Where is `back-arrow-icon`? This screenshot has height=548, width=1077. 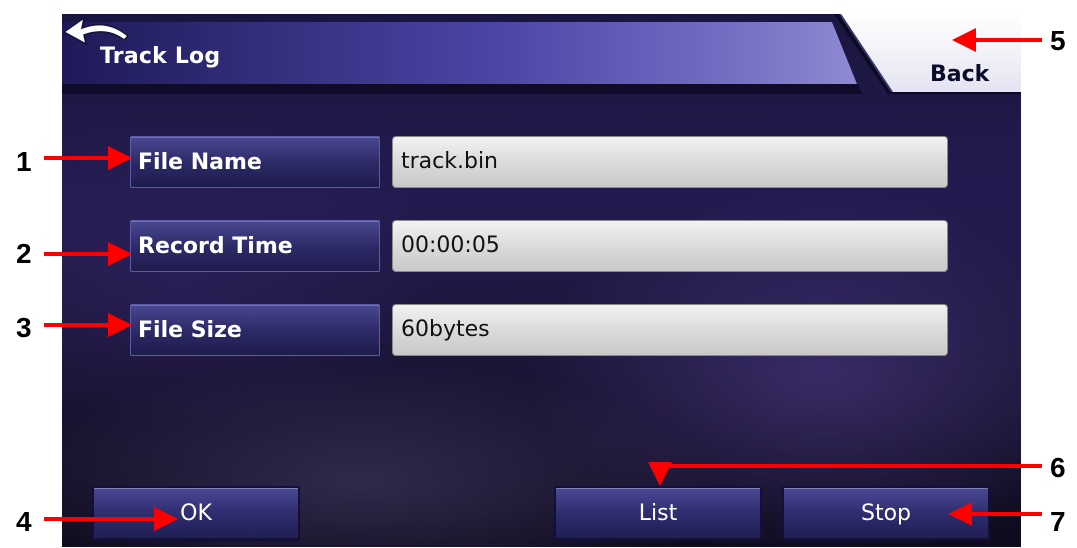 back-arrow-icon is located at coordinates (96, 31).